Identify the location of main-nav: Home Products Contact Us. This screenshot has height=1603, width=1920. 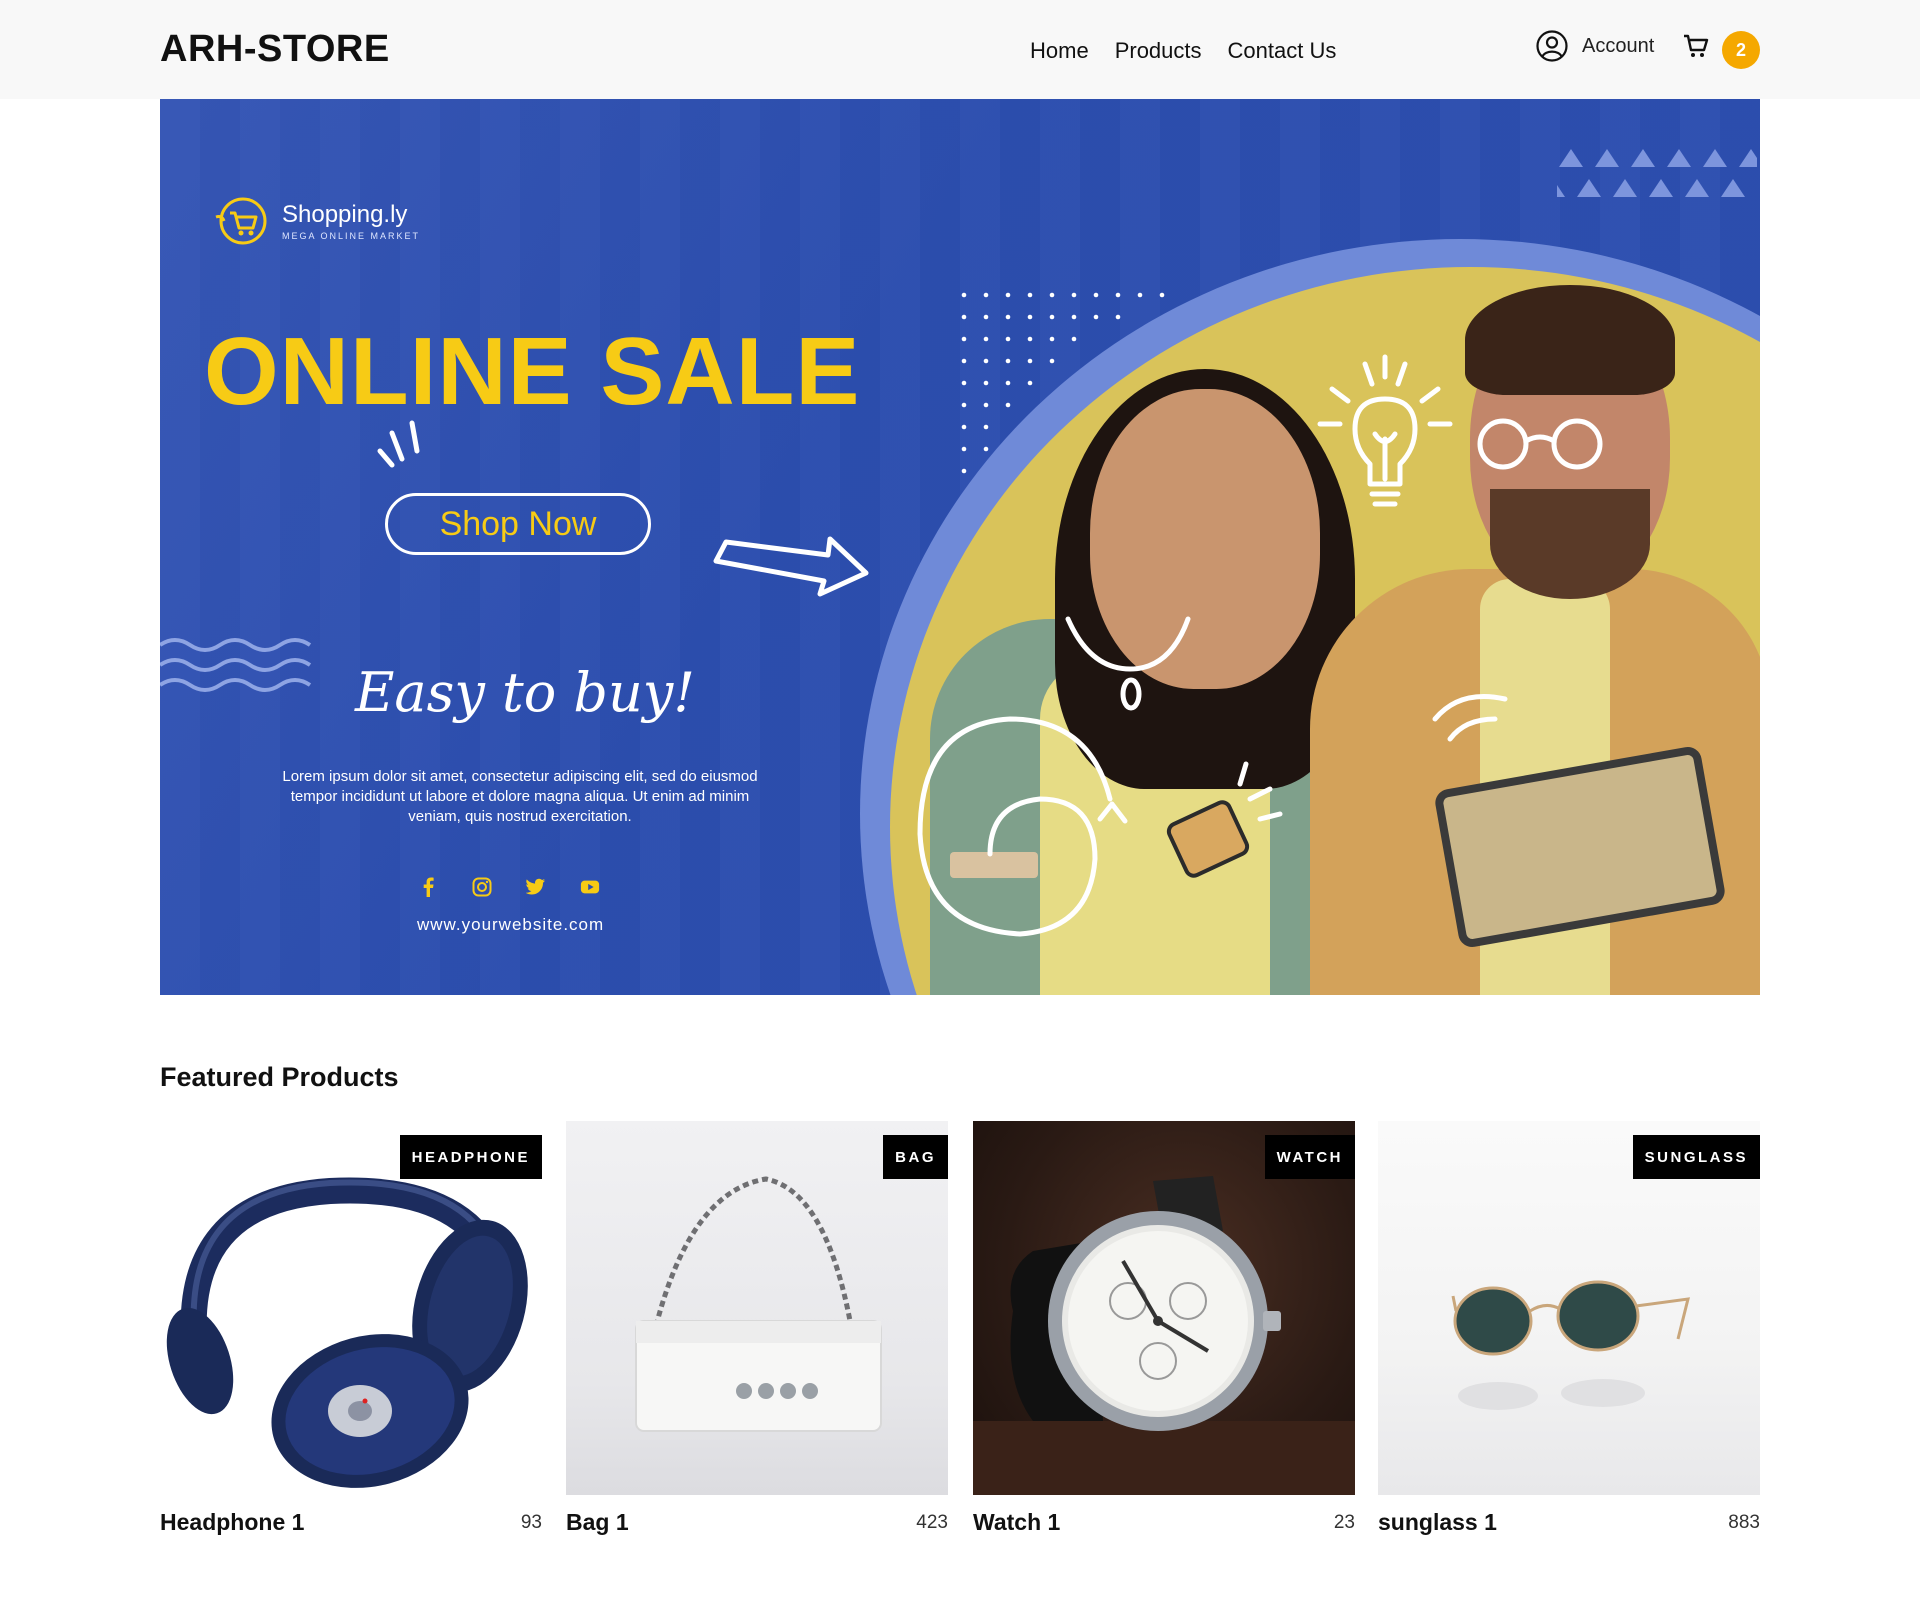
(1183, 51).